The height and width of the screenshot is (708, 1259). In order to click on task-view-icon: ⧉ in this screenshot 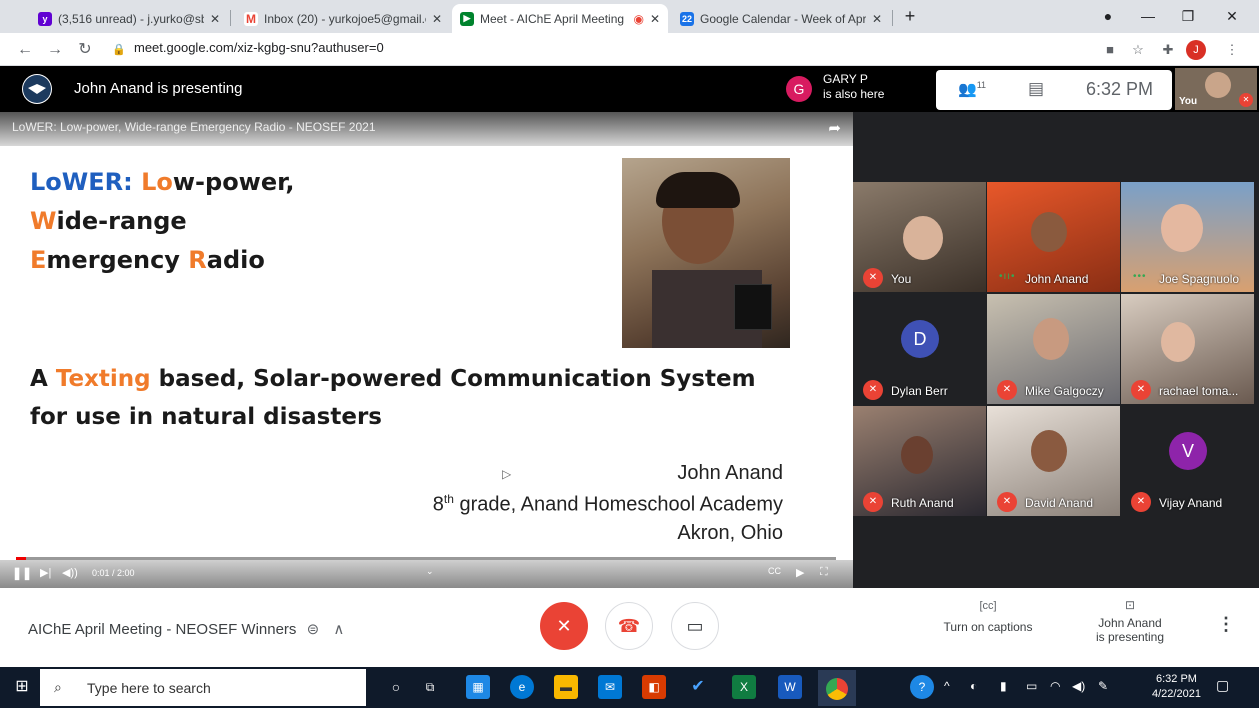, I will do `click(430, 687)`.